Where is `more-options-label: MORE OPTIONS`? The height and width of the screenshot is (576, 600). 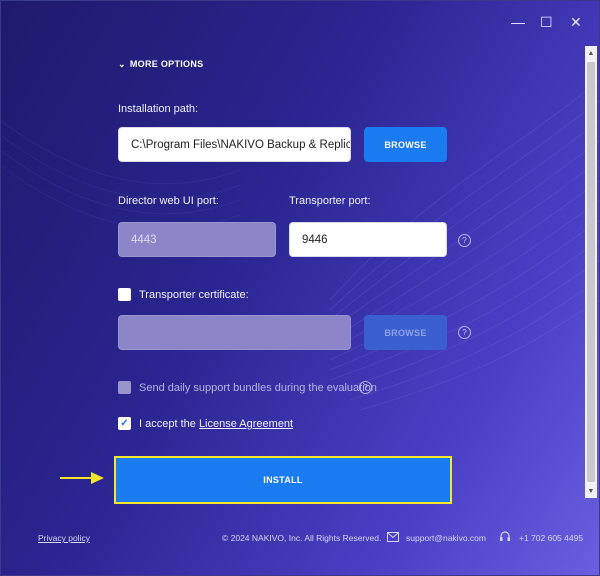 more-options-label: MORE OPTIONS is located at coordinates (166, 64).